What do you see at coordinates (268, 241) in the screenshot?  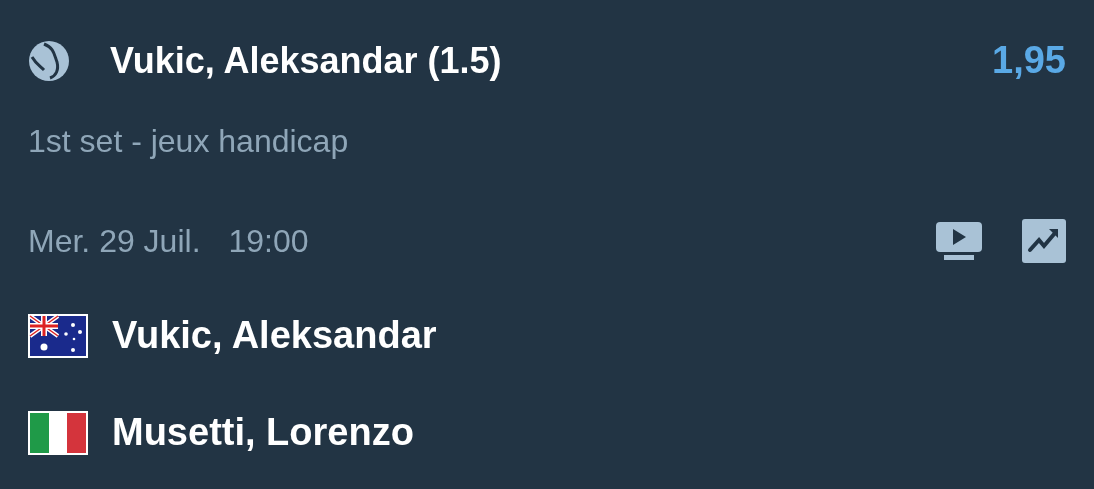 I see `event-time: 19:00` at bounding box center [268, 241].